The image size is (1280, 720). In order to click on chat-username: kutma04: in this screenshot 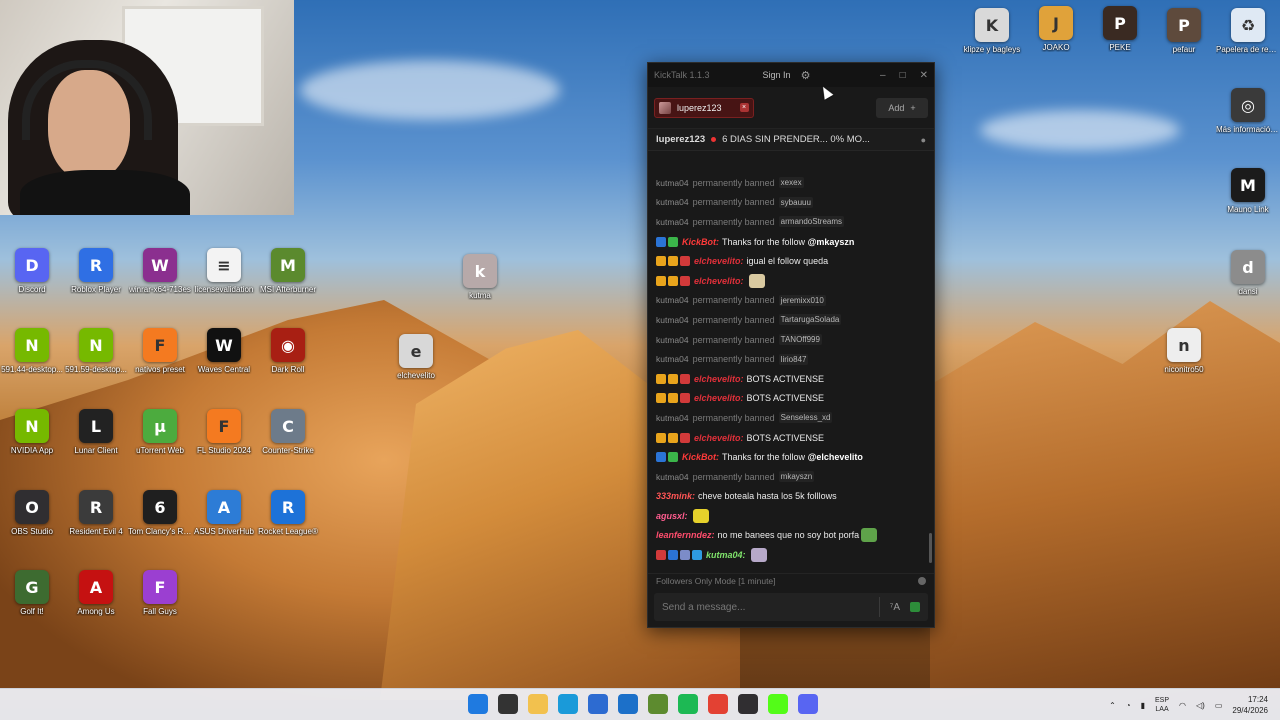, I will do `click(726, 555)`.